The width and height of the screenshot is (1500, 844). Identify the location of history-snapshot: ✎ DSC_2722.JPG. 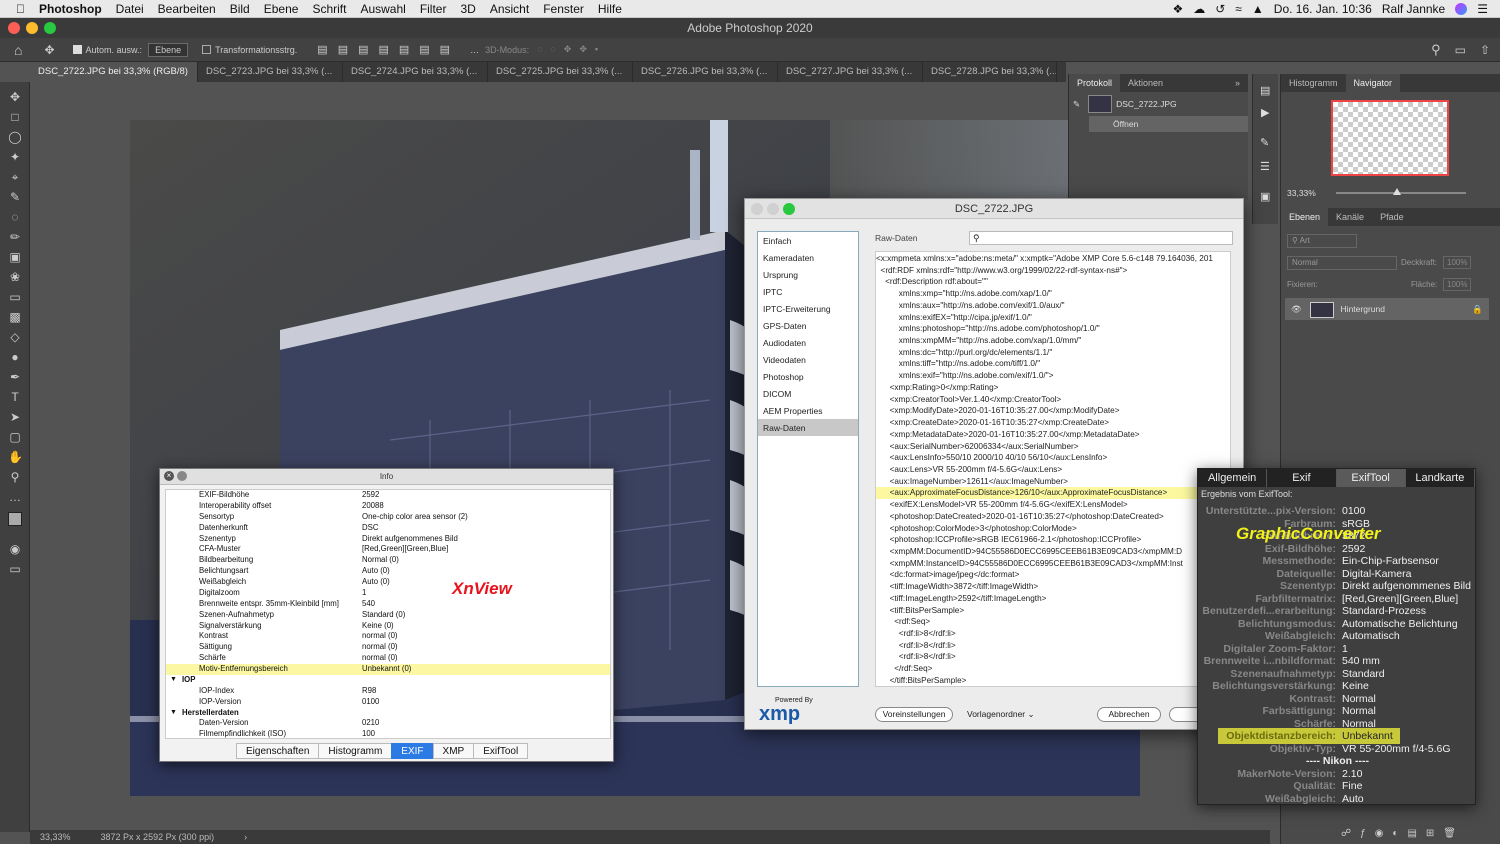
(1158, 104).